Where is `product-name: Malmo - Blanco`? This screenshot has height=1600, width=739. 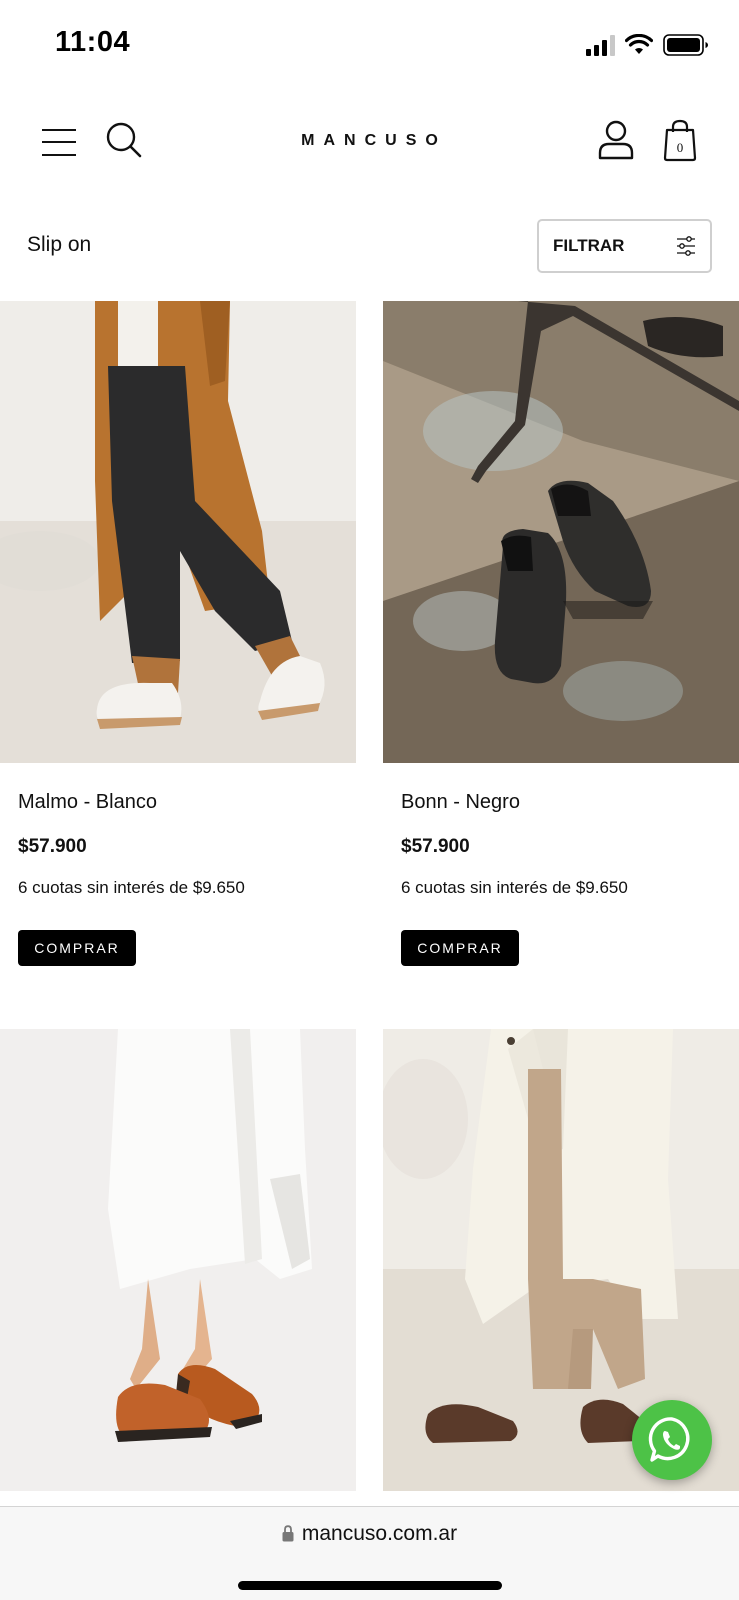 product-name: Malmo - Blanco is located at coordinates (87, 802).